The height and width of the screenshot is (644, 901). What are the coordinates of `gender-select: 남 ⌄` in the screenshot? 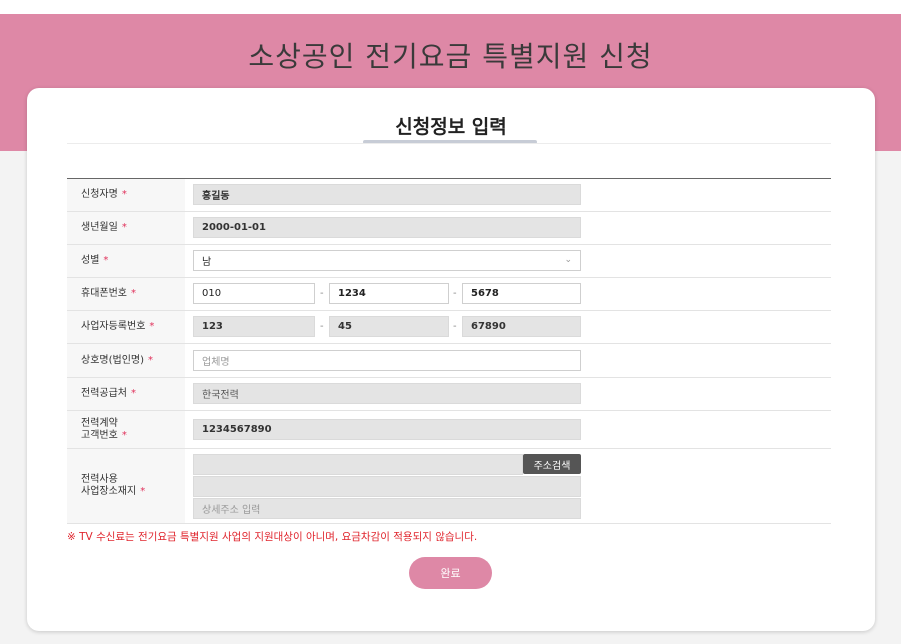 It's located at (387, 260).